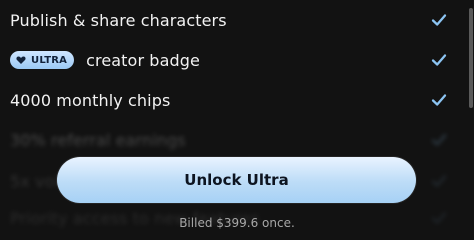  Describe the element at coordinates (49, 60) in the screenshot. I see `badge-label: ULTRA` at that location.